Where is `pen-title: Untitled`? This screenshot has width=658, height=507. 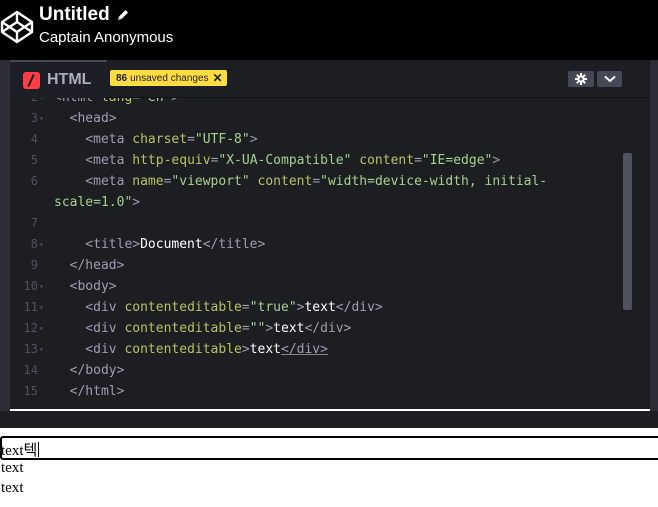 pen-title: Untitled is located at coordinates (74, 15).